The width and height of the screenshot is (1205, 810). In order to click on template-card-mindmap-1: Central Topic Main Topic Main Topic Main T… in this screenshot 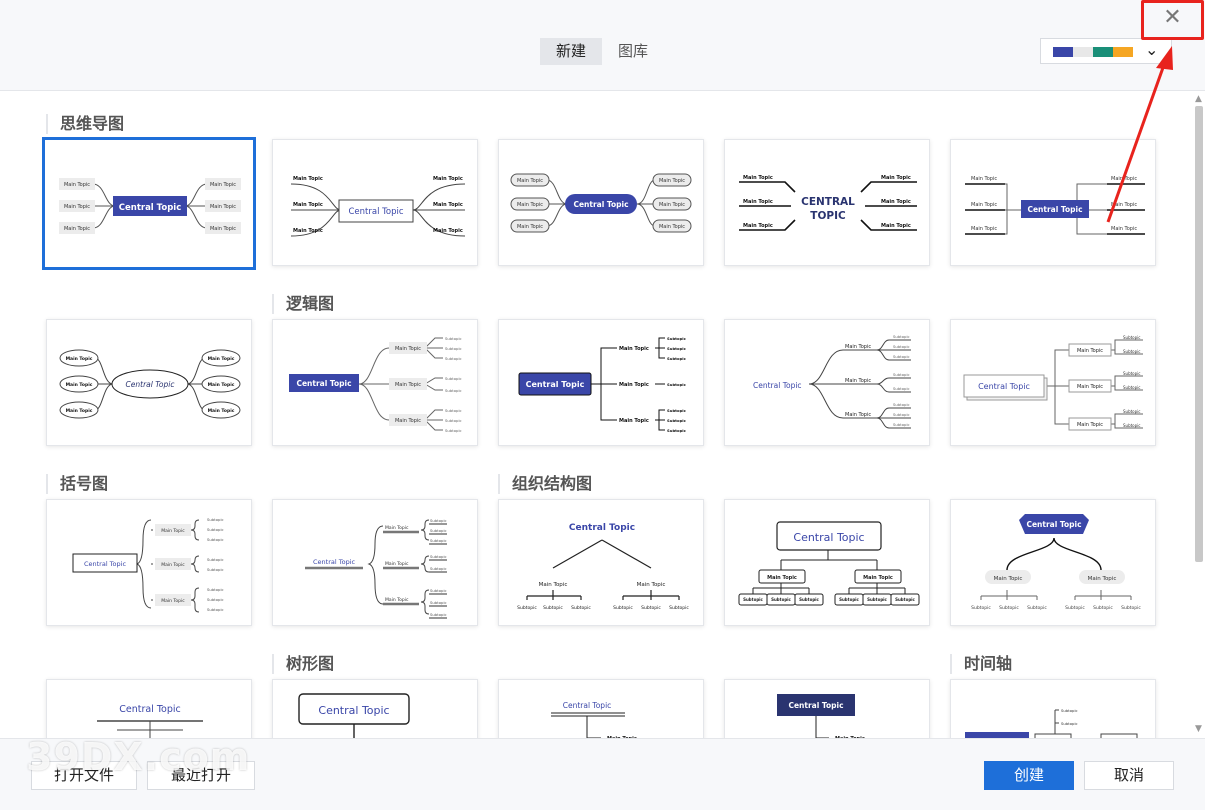, I will do `click(149, 203)`.